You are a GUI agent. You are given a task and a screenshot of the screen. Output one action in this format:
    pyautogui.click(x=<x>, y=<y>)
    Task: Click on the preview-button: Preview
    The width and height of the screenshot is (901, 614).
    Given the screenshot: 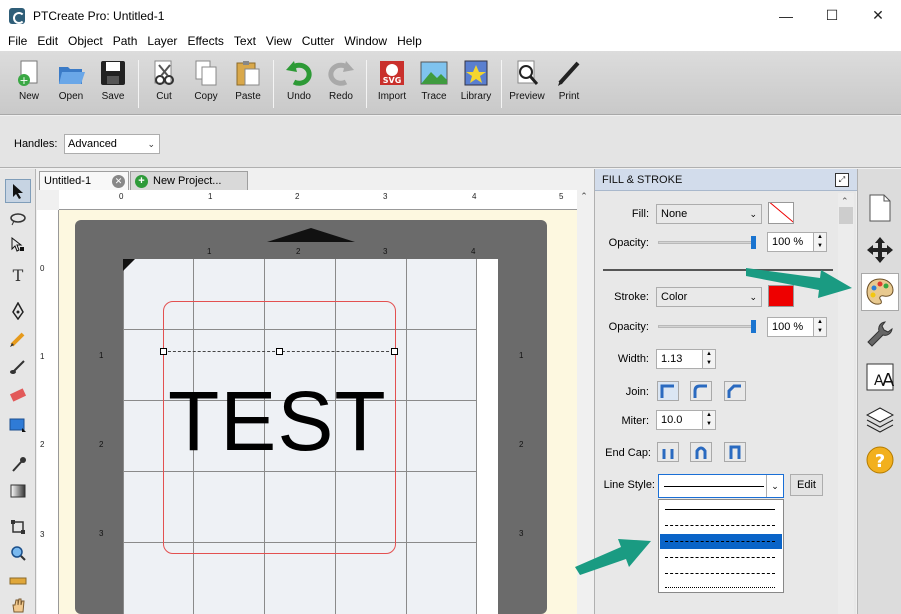 What is the action you would take?
    pyautogui.click(x=527, y=84)
    